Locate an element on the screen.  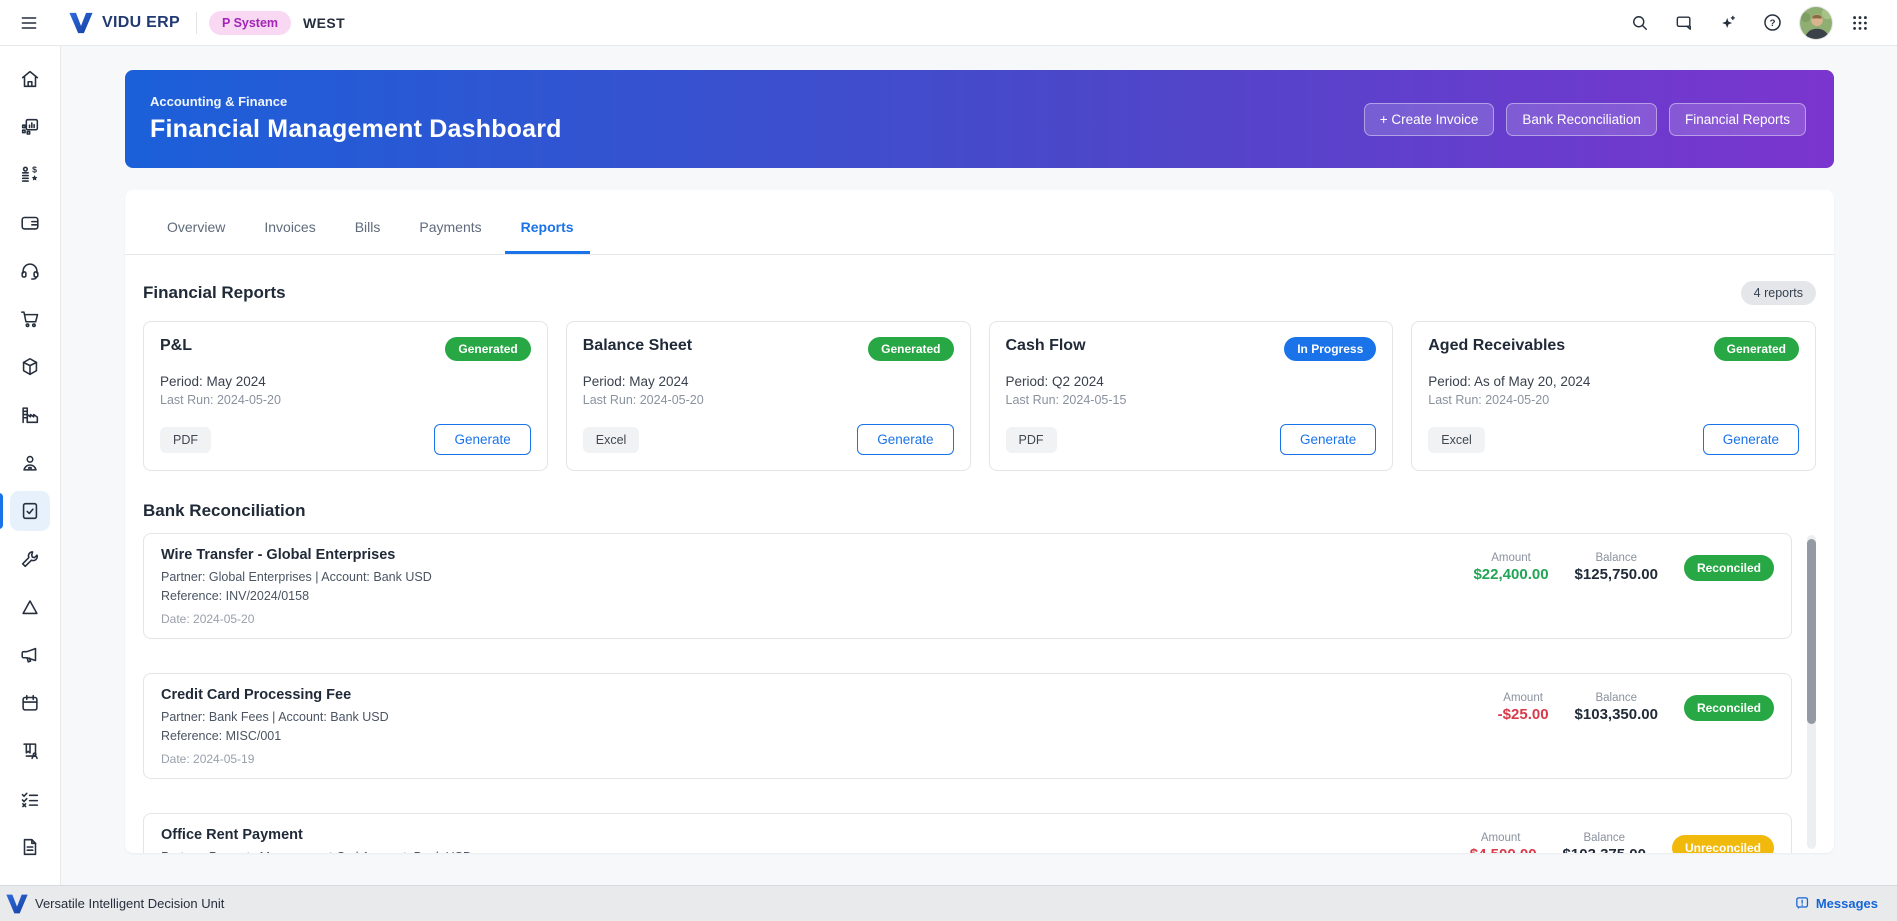
page-title: Financial Management Dashboard is located at coordinates (356, 129).